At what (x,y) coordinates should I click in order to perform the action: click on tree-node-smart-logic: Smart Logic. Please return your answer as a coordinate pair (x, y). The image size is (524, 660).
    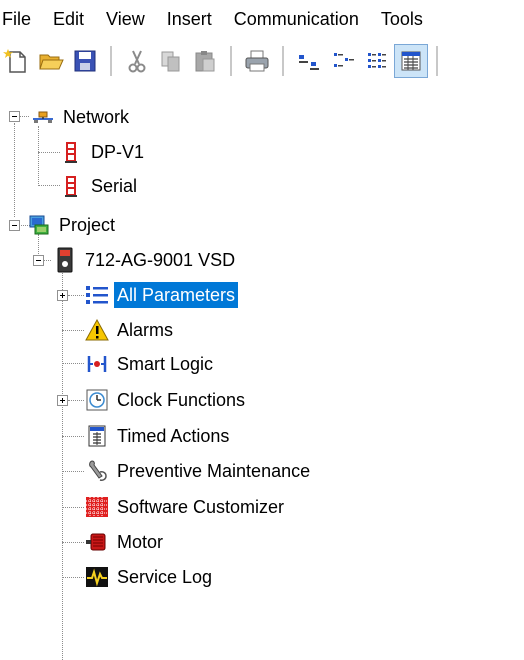
    Looking at the image, I should click on (150, 364).